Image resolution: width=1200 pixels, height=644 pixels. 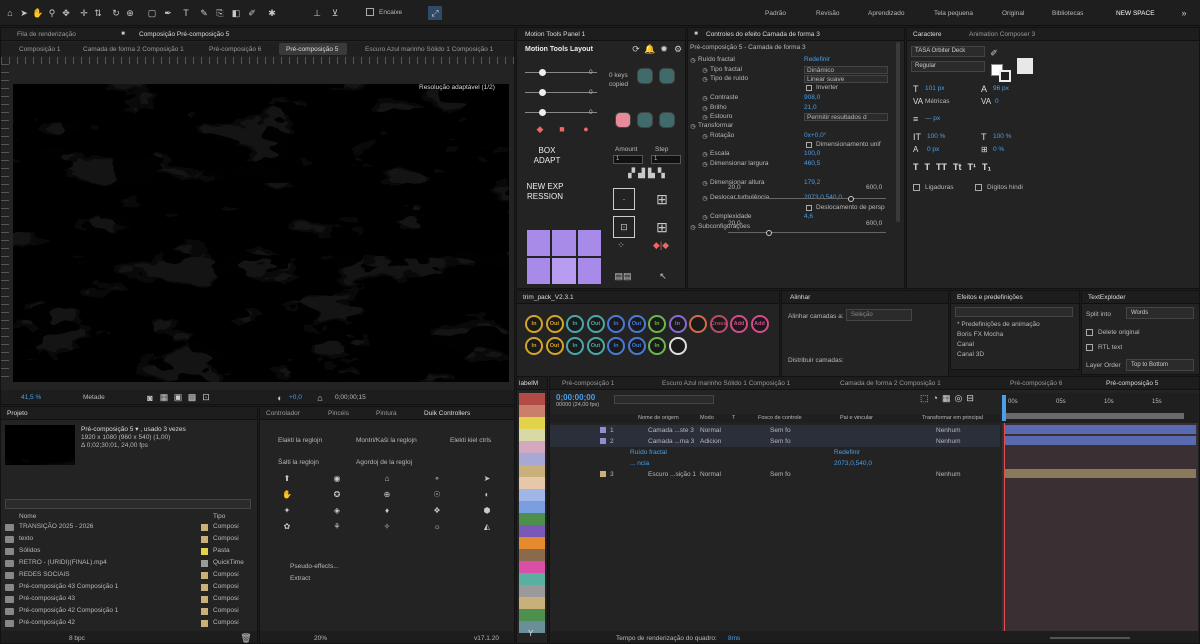 I want to click on puppet-tool-icon: ✱, so click(x=272, y=13).